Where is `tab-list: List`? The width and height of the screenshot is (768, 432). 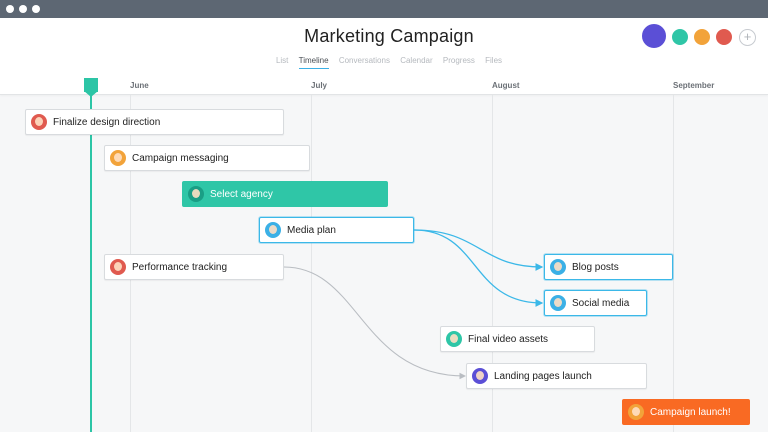 tab-list: List is located at coordinates (282, 62).